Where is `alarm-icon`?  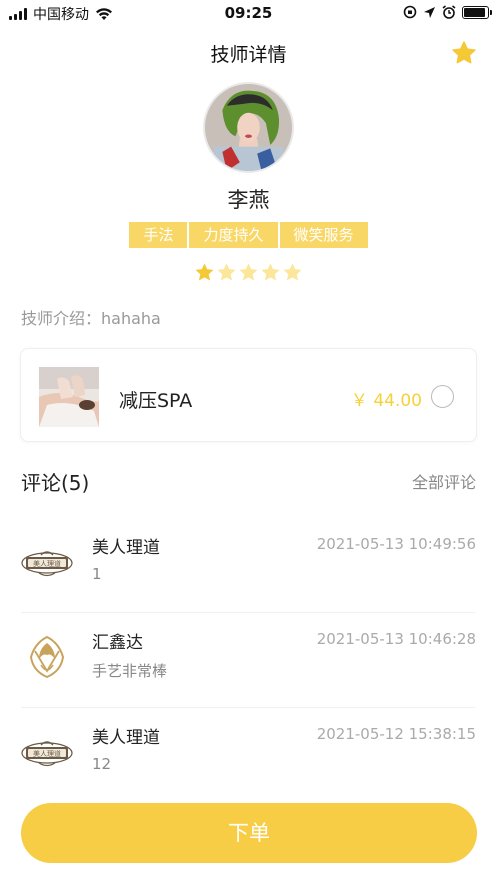
alarm-icon is located at coordinates (449, 12).